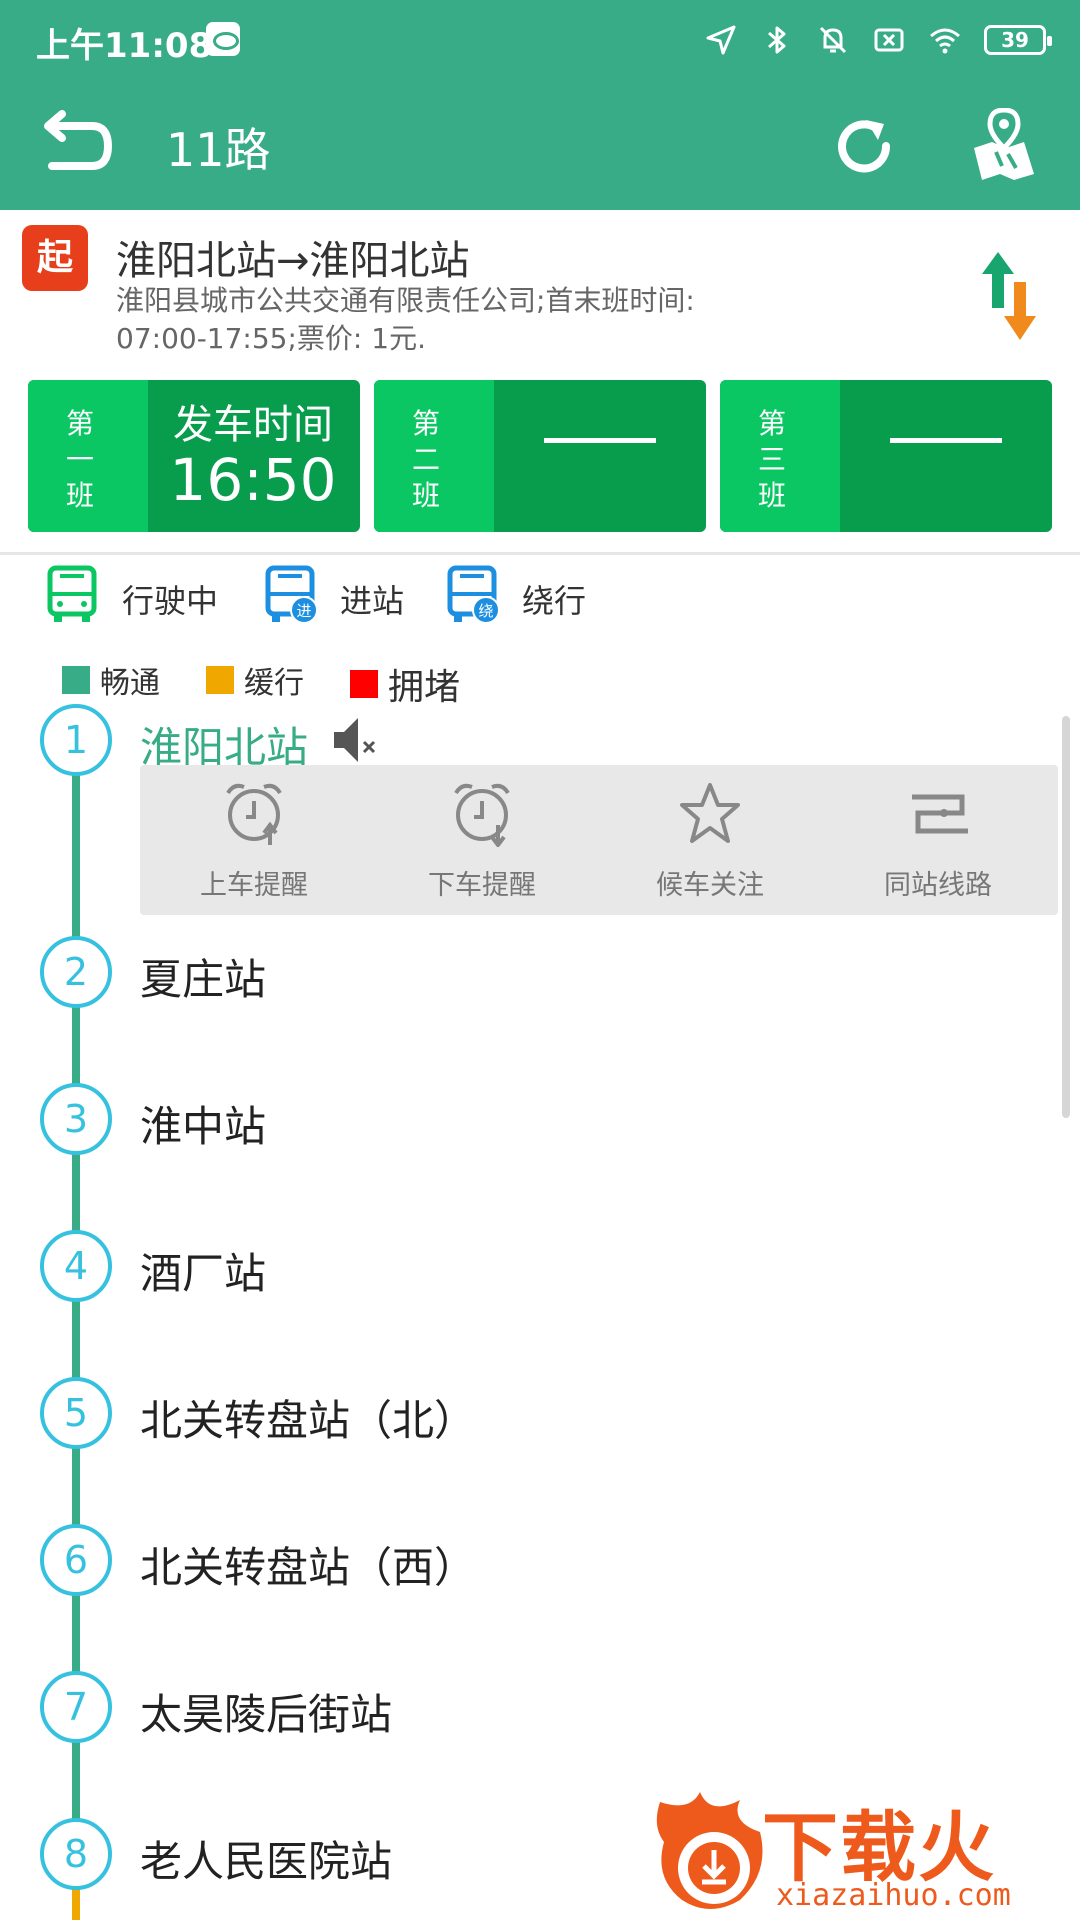 This screenshot has width=1080, height=1920. I want to click on legend-label: 进站, so click(372, 601).